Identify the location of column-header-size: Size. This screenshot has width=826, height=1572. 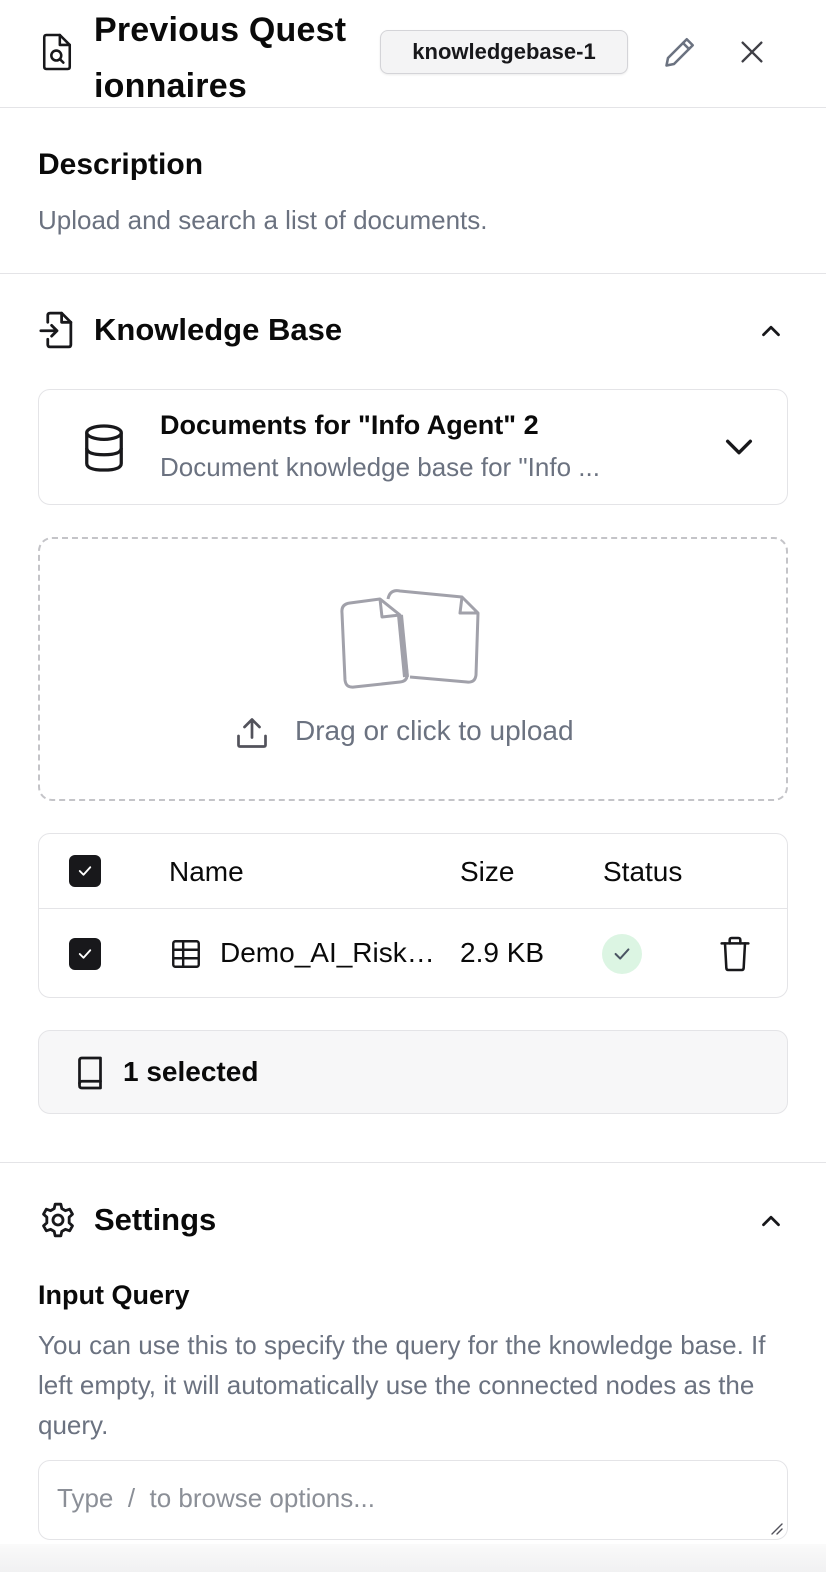
(487, 872).